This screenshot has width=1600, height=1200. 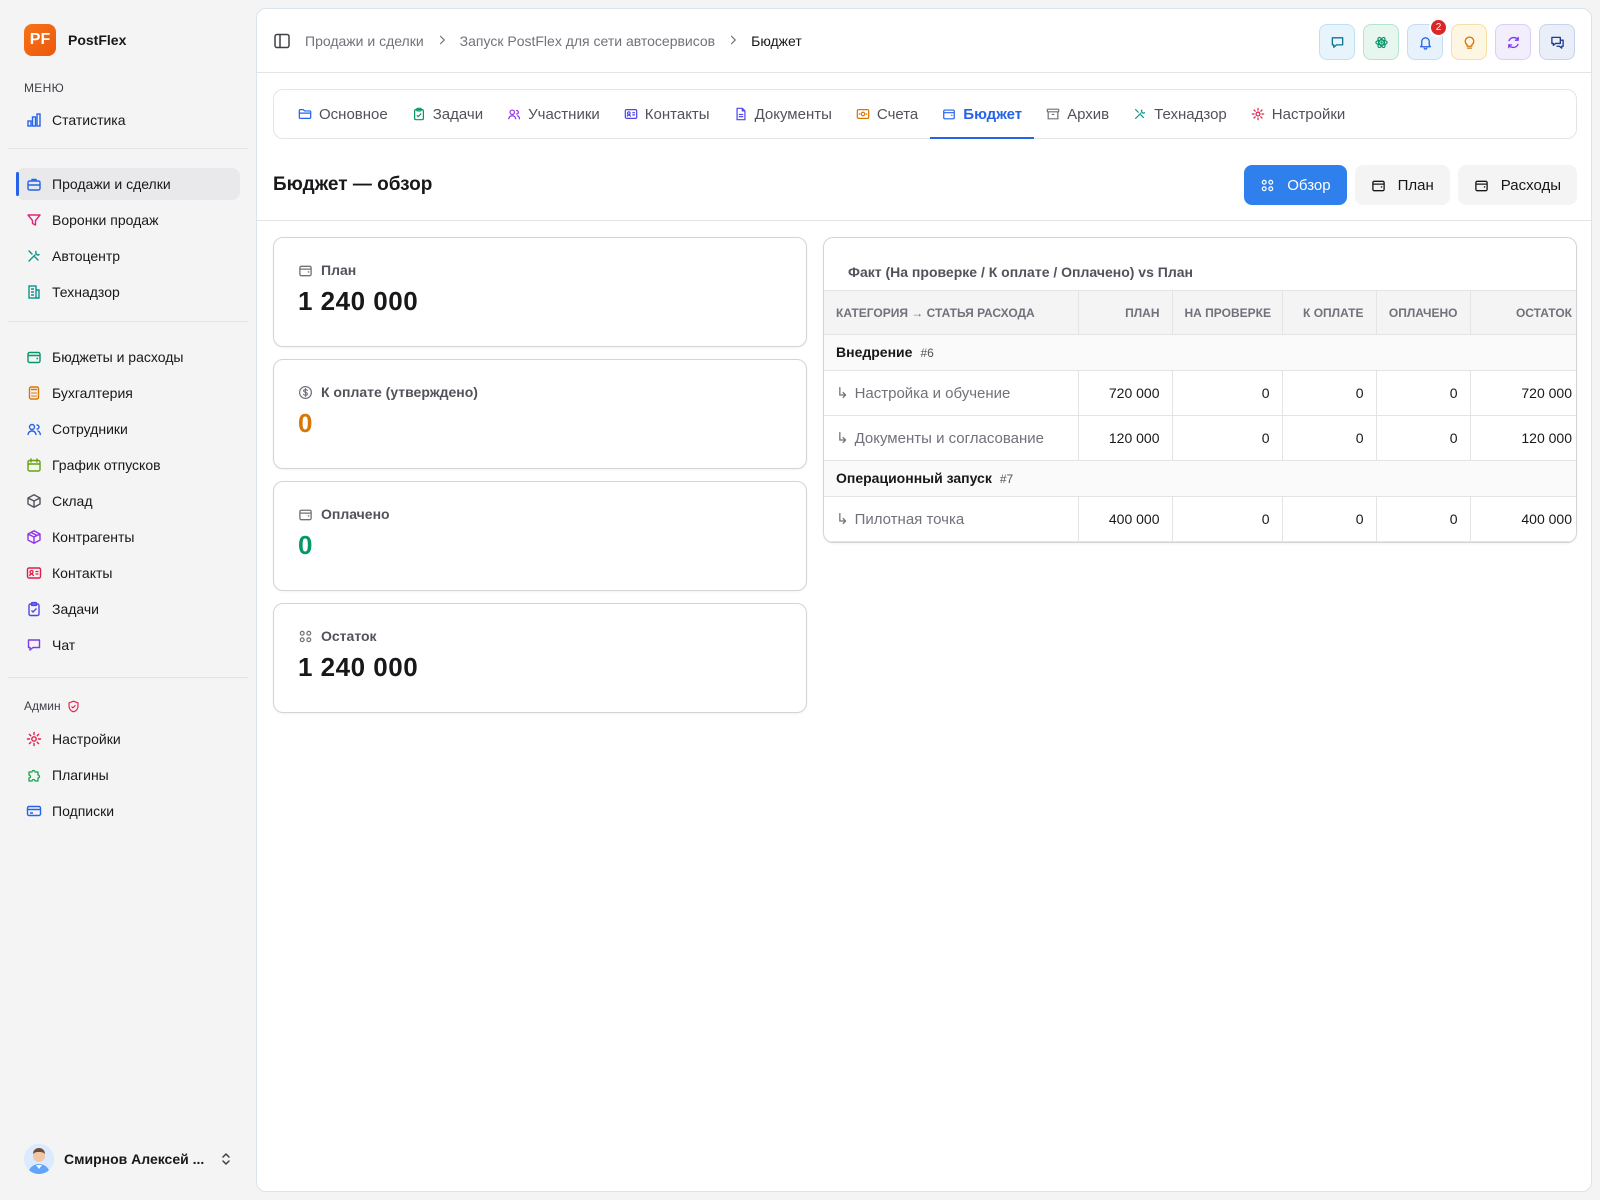 I want to click on tab-label: Задачи, so click(x=458, y=114).